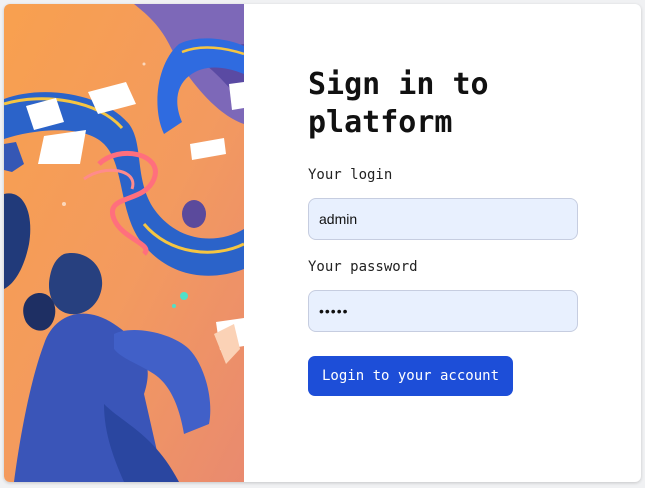 This screenshot has height=488, width=645. Describe the element at coordinates (443, 311) in the screenshot. I see `password-input` at that location.